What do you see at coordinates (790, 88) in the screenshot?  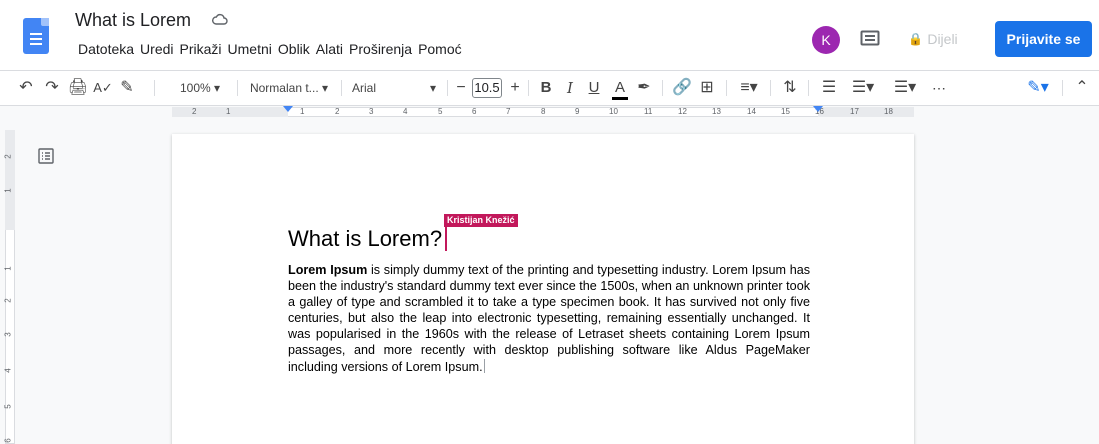 I see `line-spacing-icon: ⇅` at bounding box center [790, 88].